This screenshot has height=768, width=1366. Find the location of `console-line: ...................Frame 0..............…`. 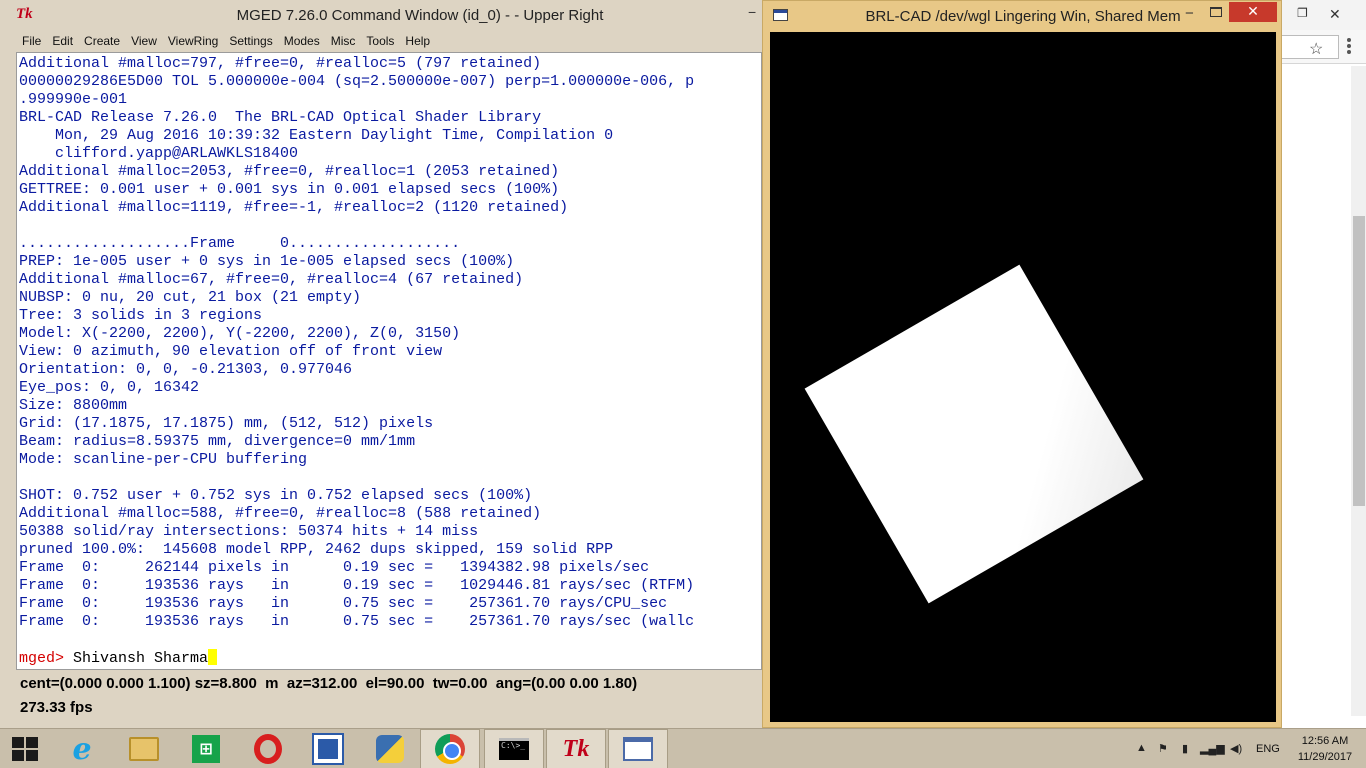

console-line: ...................Frame 0..............… is located at coordinates (240, 243).